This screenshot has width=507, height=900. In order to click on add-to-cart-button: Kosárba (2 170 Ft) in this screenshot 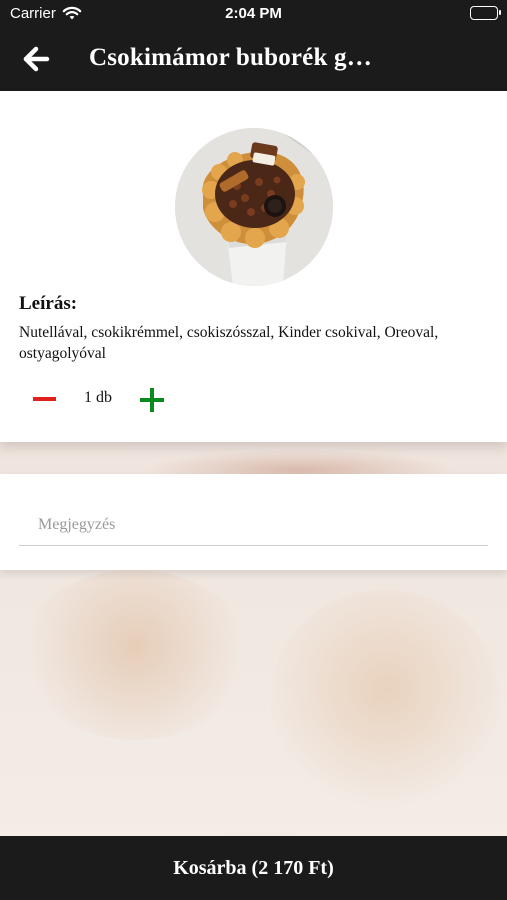, I will do `click(253, 868)`.